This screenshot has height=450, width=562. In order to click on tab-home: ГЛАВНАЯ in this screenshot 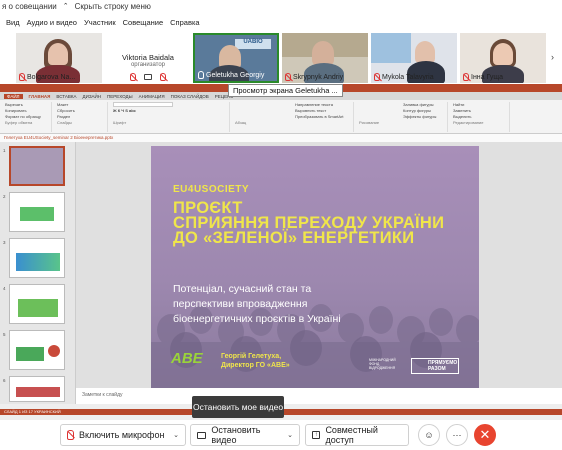, I will do `click(40, 96)`.